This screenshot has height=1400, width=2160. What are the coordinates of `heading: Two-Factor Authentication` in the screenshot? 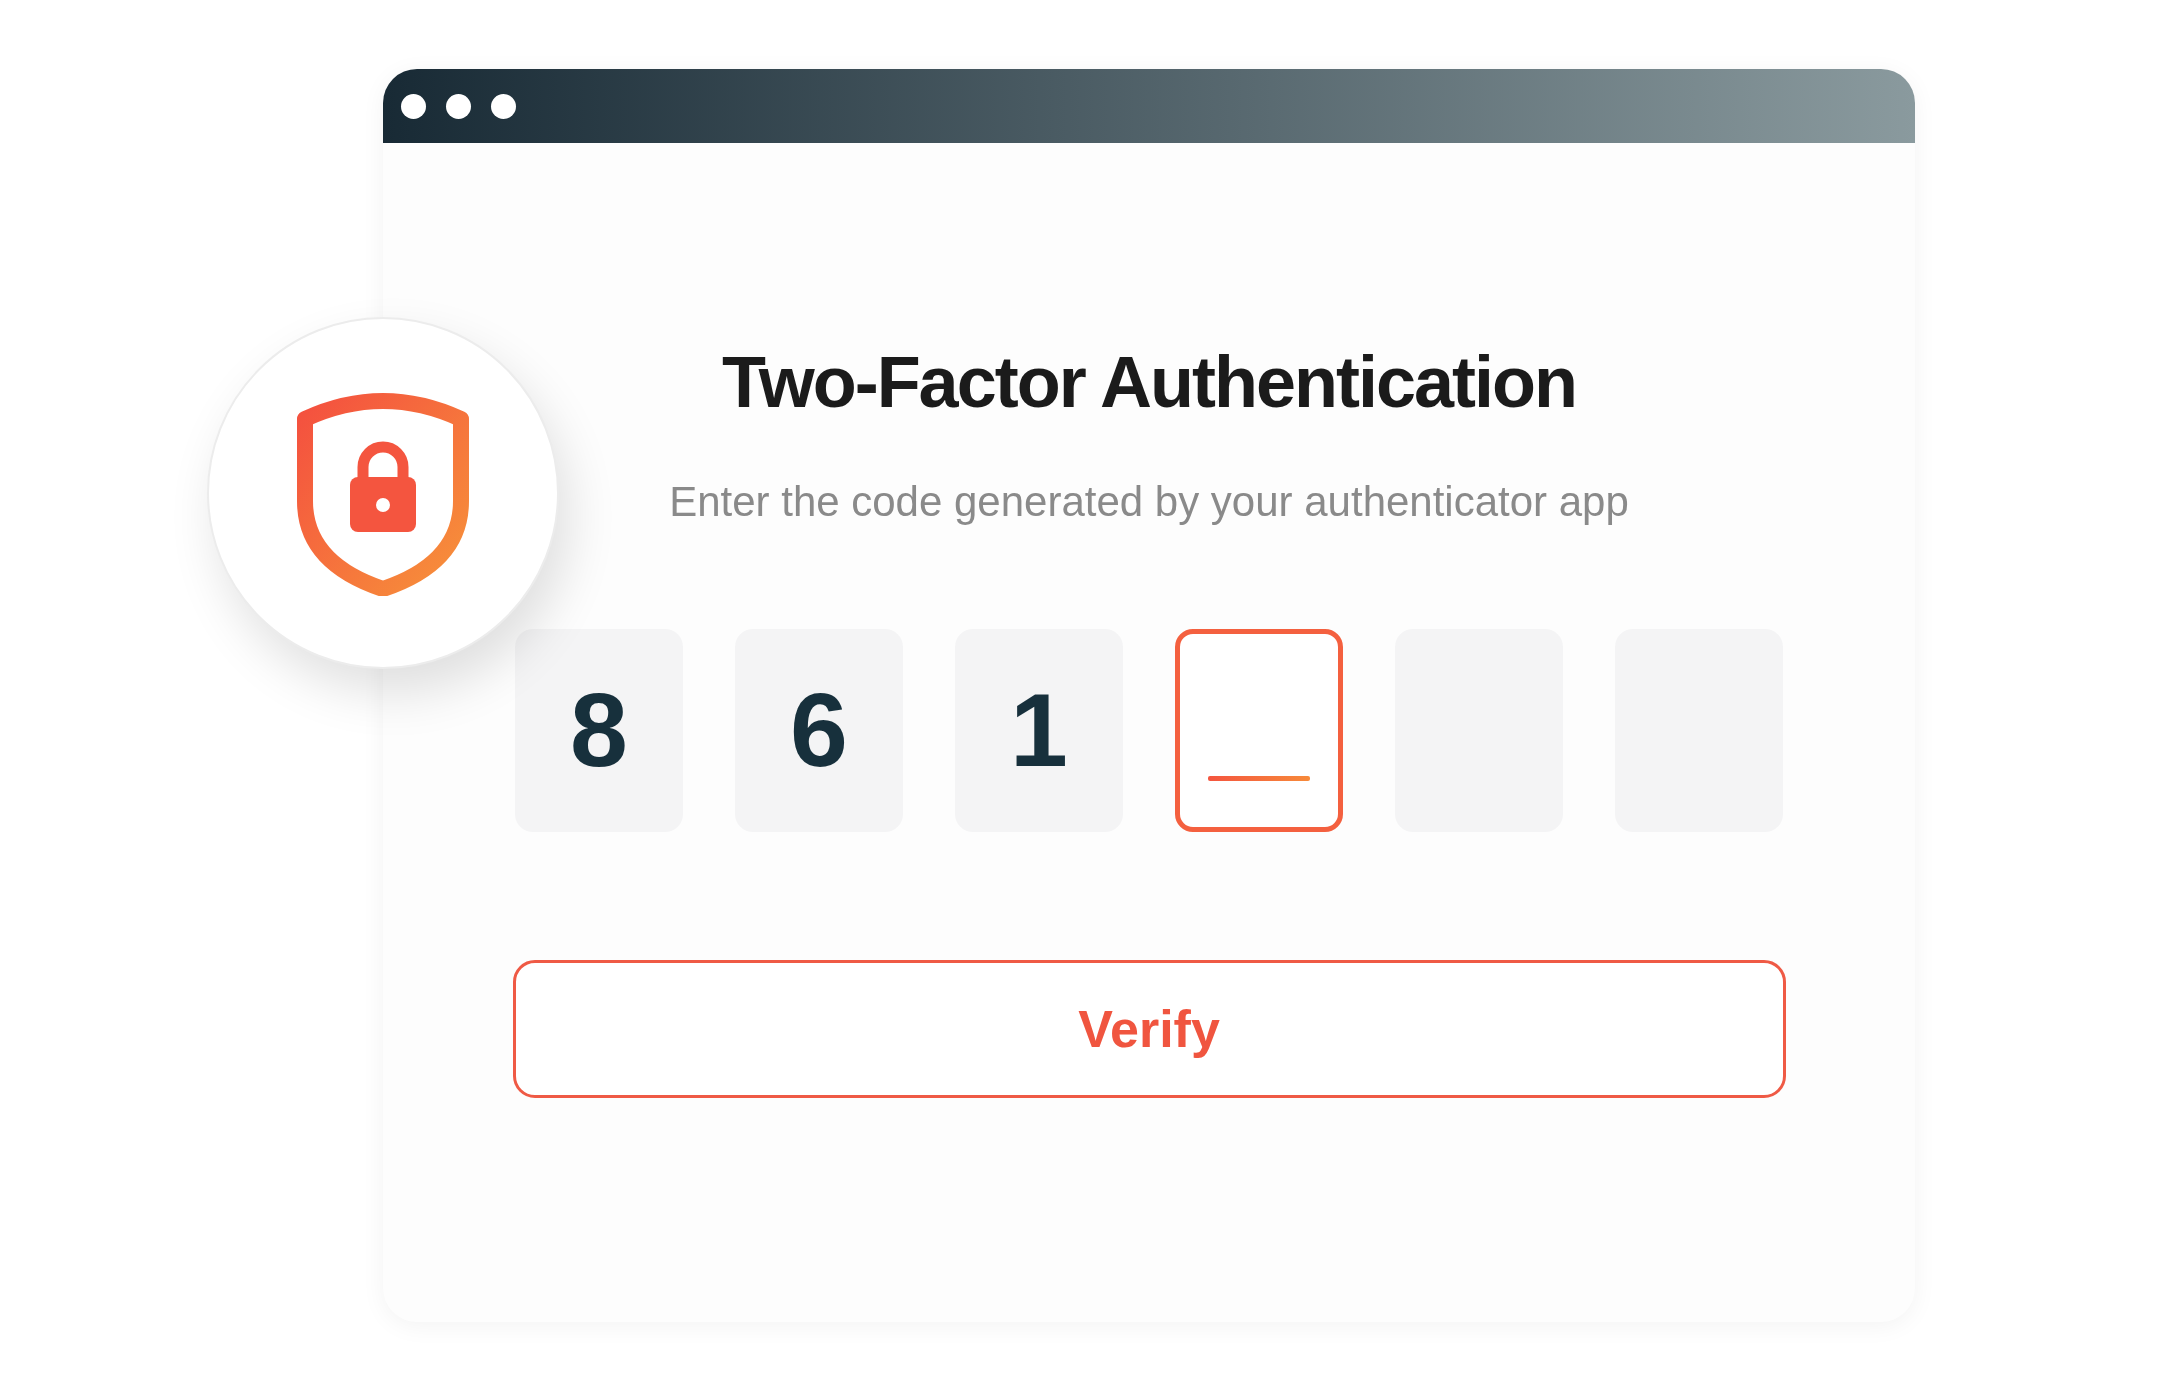 It's located at (1149, 382).